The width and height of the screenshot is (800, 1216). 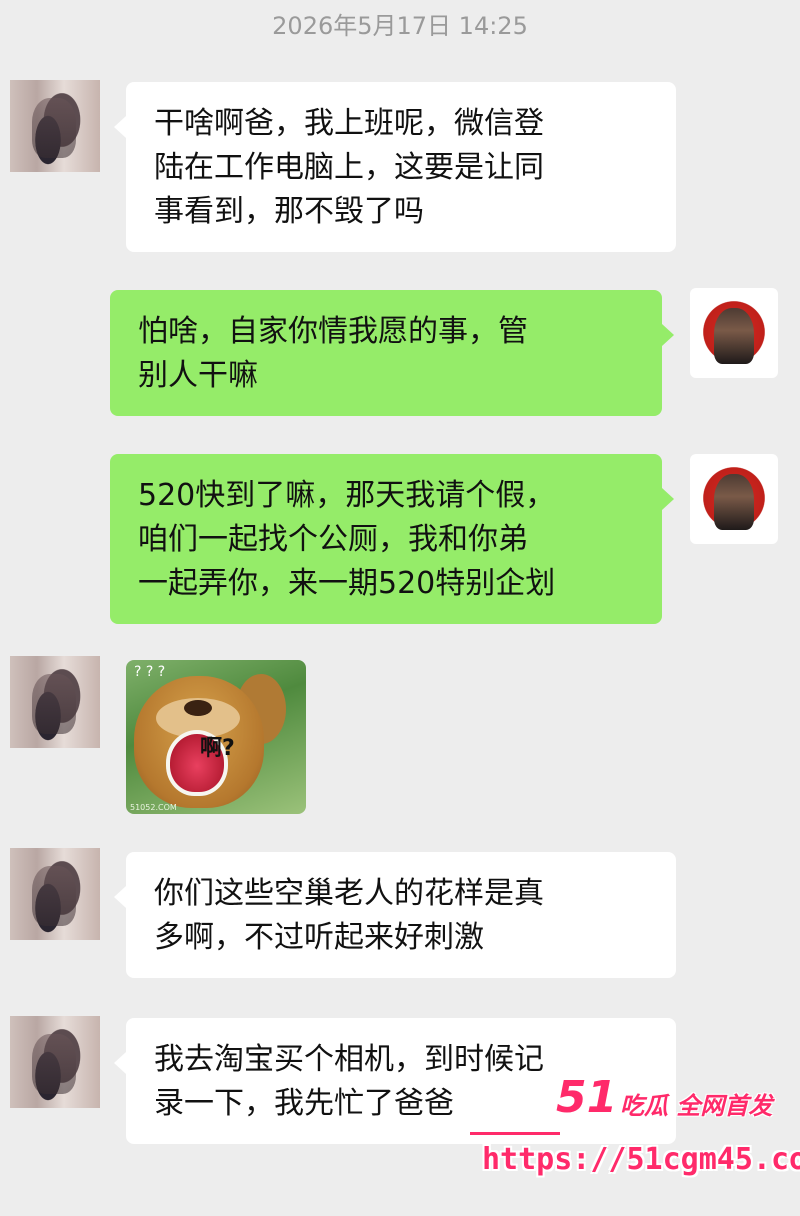 I want to click on site-watermark: 51 吃瓜 全网首发 https://51cgm45.com, so click(x=635, y=1132).